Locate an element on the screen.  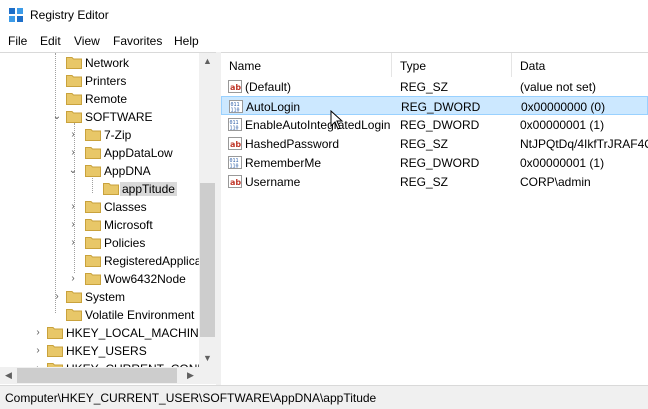
tree-node-label: Volatile Environment is located at coordinates (140, 315).